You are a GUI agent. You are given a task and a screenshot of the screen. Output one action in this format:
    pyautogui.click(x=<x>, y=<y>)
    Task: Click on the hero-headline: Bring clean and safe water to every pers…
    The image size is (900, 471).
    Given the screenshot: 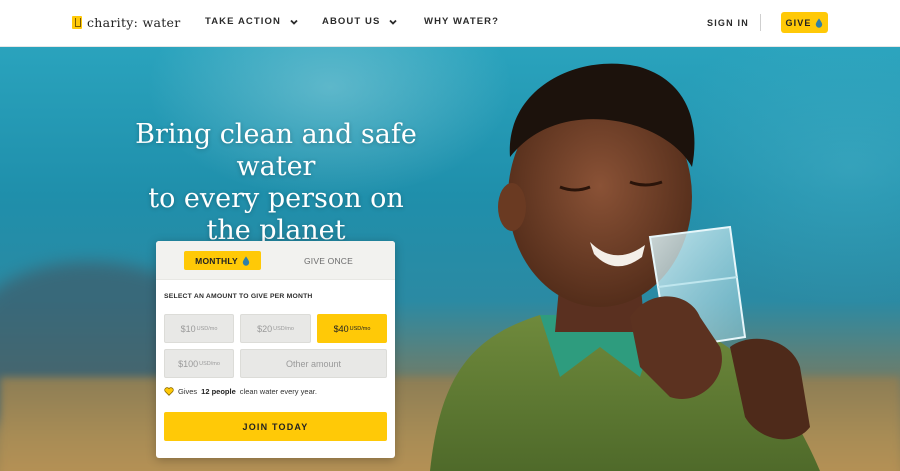 What is the action you would take?
    pyautogui.click(x=276, y=183)
    